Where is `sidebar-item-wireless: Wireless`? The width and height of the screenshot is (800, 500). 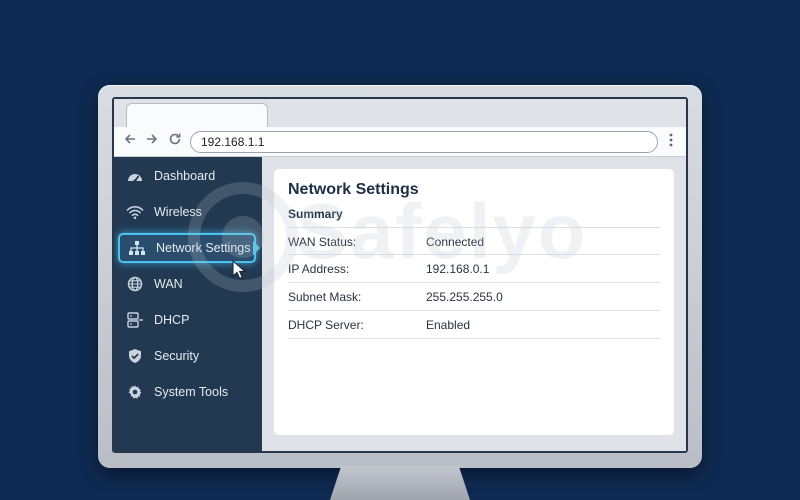
sidebar-item-wireless: Wireless is located at coordinates (187, 212).